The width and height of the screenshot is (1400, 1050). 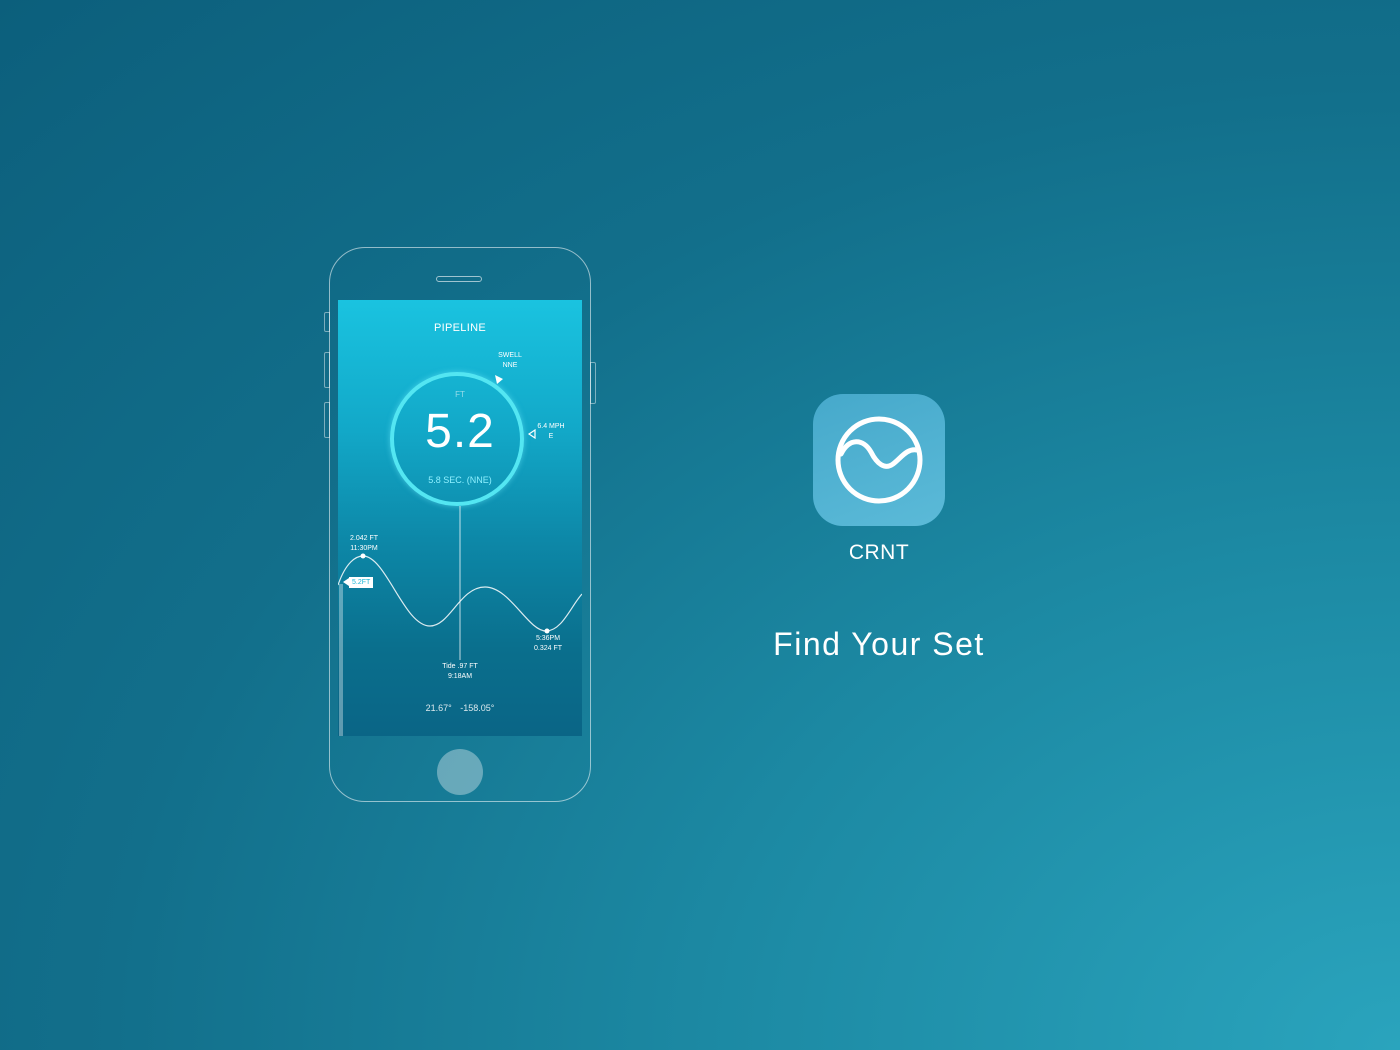 I want to click on tide-now-time: 9:18AM, so click(x=460, y=676).